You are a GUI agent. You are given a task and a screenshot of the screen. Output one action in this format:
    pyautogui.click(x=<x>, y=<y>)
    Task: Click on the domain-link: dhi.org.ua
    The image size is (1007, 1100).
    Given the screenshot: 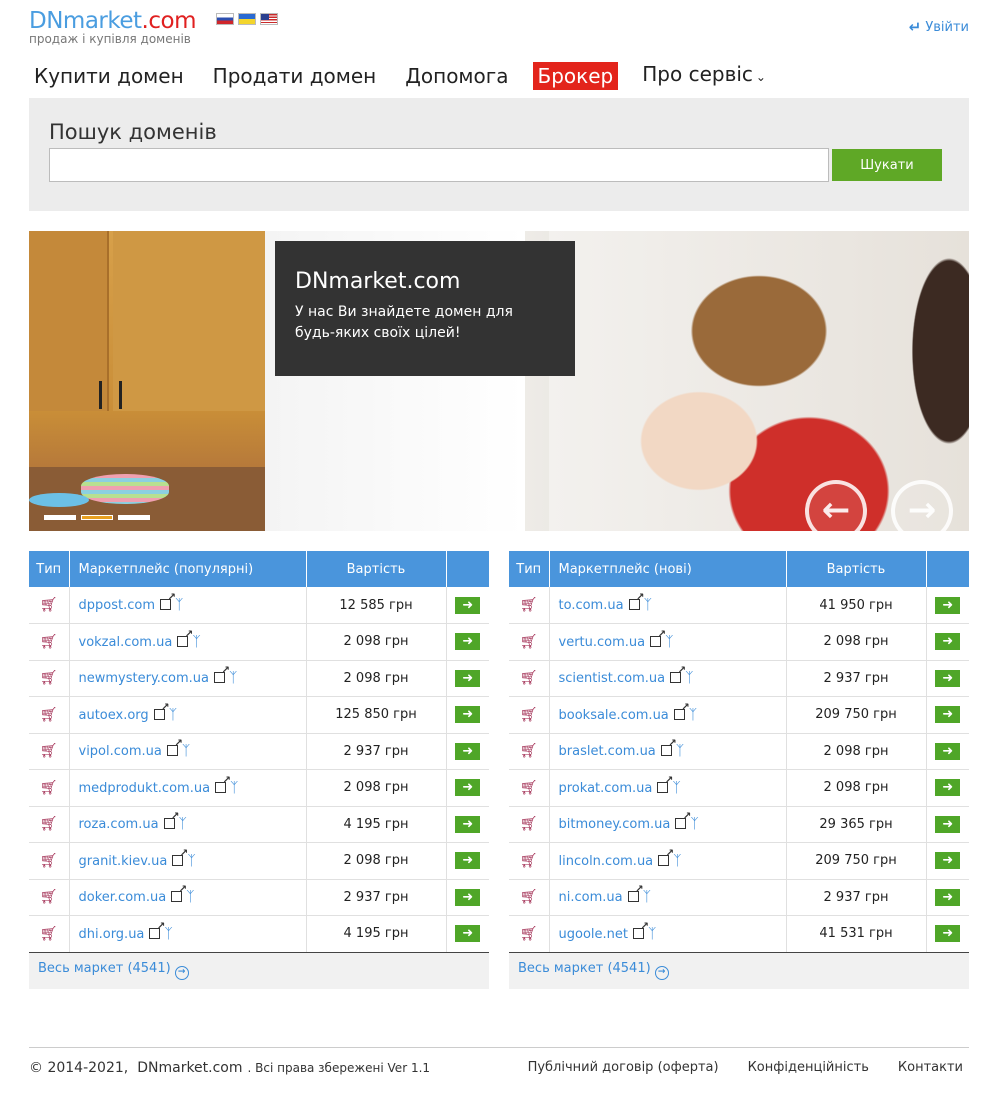 What is the action you would take?
    pyautogui.click(x=112, y=934)
    